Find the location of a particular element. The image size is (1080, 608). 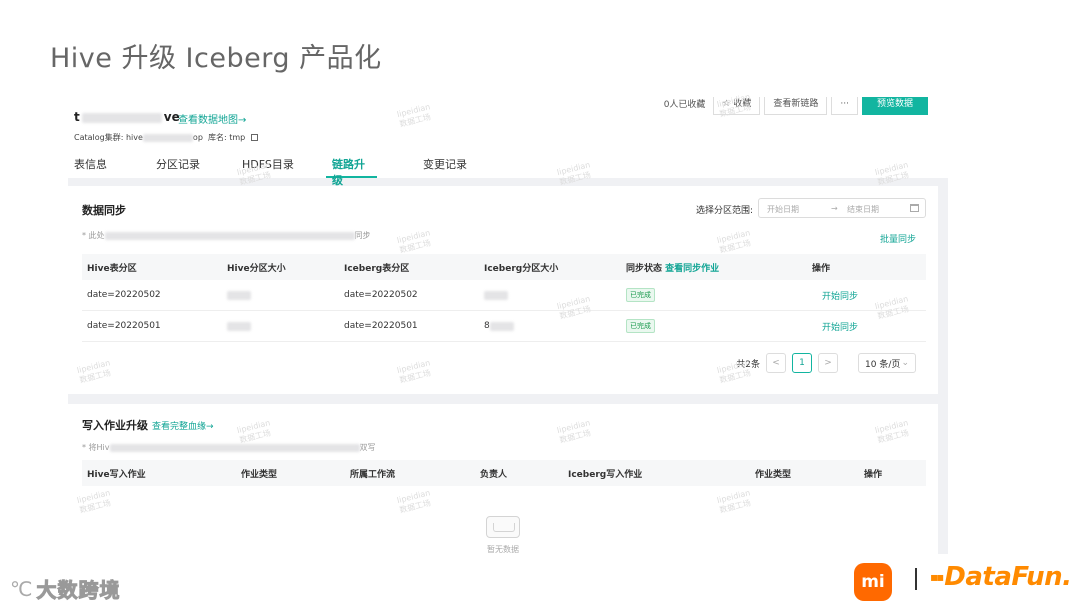

empty-inbox-icon is located at coordinates (503, 527).